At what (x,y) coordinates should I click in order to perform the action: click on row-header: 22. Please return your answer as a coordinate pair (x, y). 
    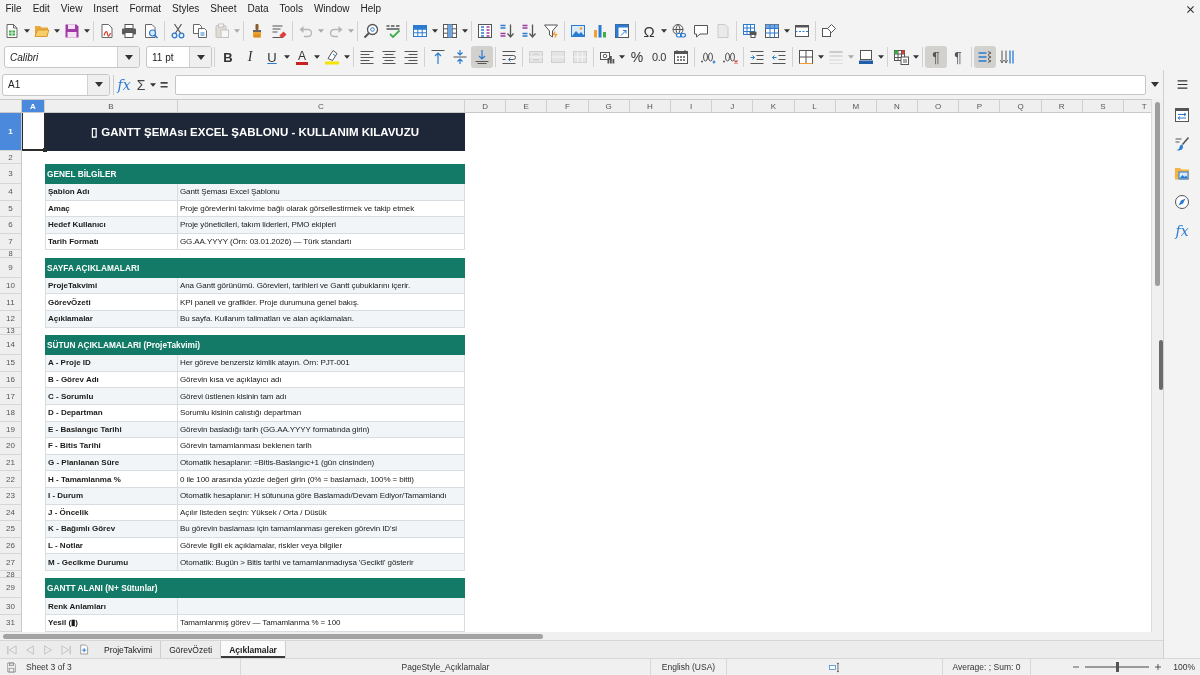
    Looking at the image, I should click on (11, 479).